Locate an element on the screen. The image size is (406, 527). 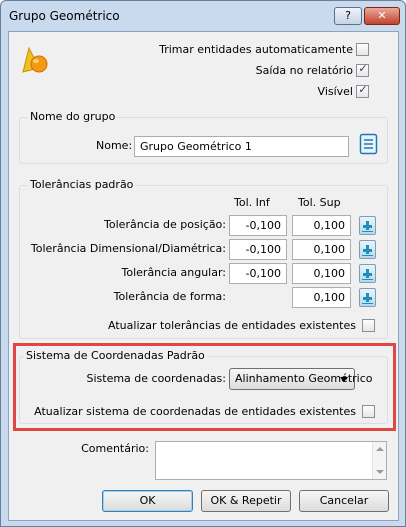
report-label: Saída no relatório is located at coordinates (304, 70).